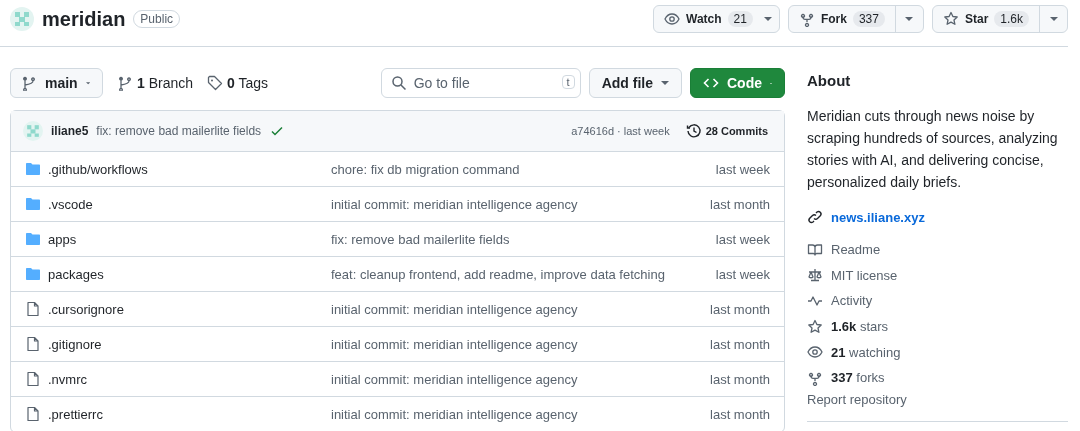  What do you see at coordinates (1011, 19) in the screenshot?
I see `count-label: 1.6k` at bounding box center [1011, 19].